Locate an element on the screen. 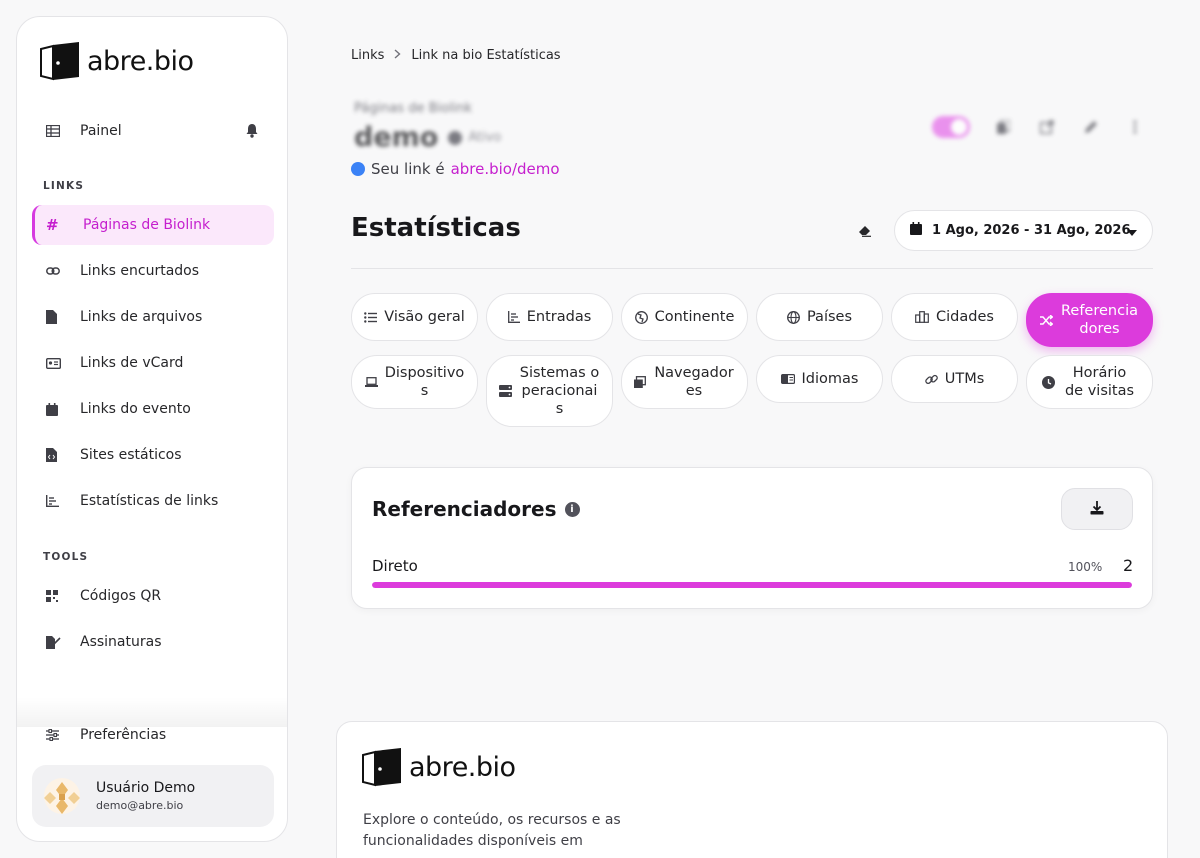 The width and height of the screenshot is (1200, 858). tab-devices: Dispositivos is located at coordinates (414, 382).